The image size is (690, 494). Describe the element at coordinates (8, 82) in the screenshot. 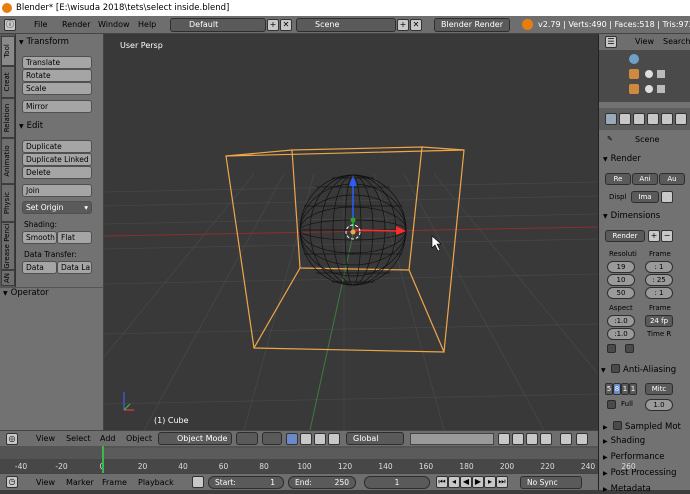

I see `tab-create: Creat` at that location.